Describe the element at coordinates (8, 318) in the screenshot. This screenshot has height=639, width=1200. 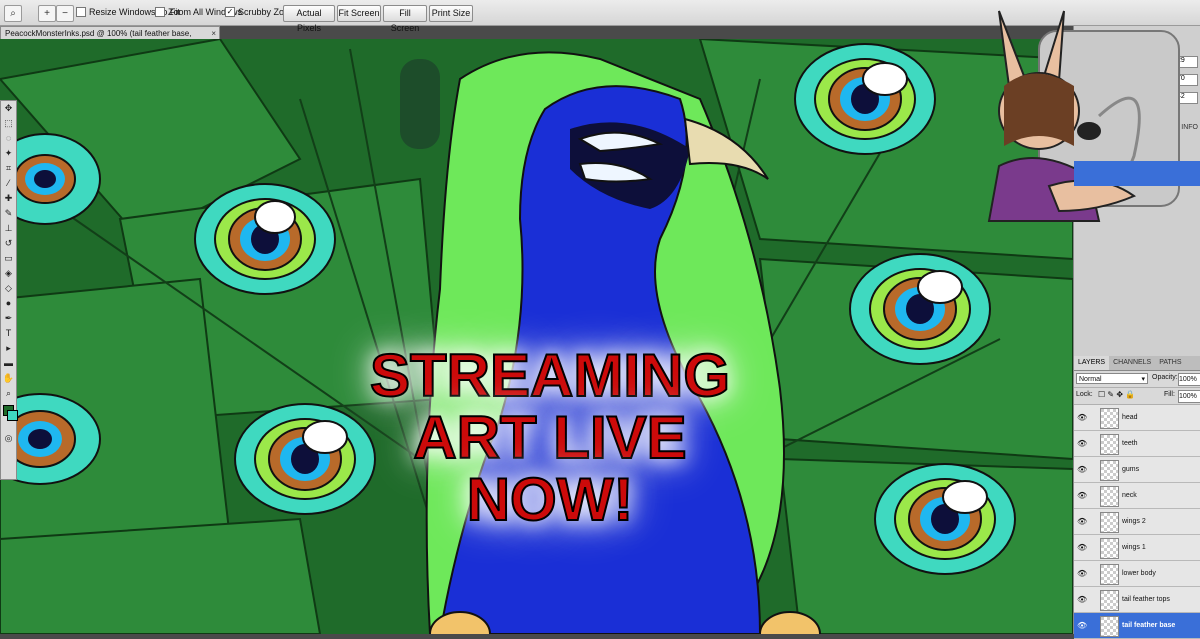
I see `pen-tool-icon: ✒` at that location.